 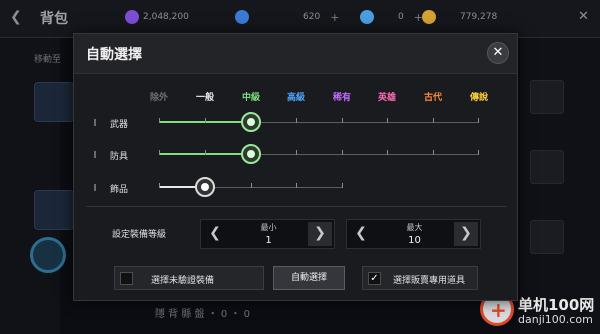 I want to click on currency-crystal: 620 +, so click(x=287, y=17).